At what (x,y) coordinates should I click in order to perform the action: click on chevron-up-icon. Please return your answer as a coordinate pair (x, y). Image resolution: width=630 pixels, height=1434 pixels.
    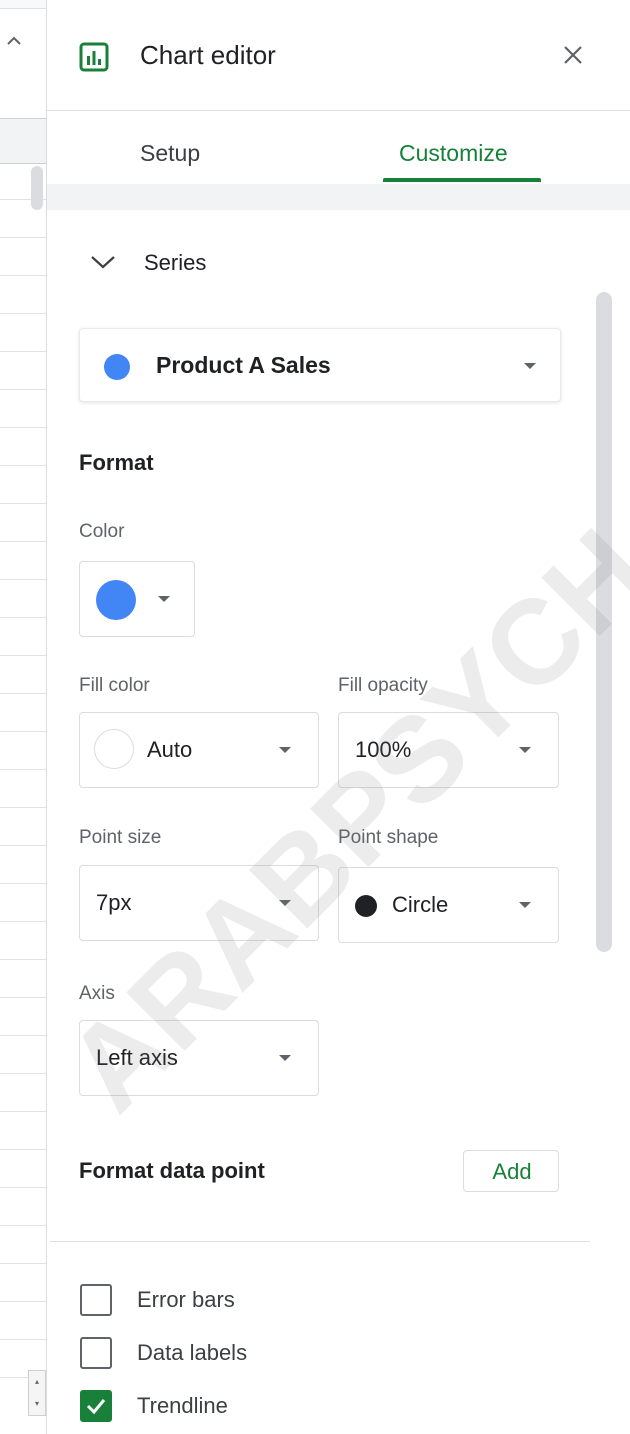
    Looking at the image, I should click on (14, 41).